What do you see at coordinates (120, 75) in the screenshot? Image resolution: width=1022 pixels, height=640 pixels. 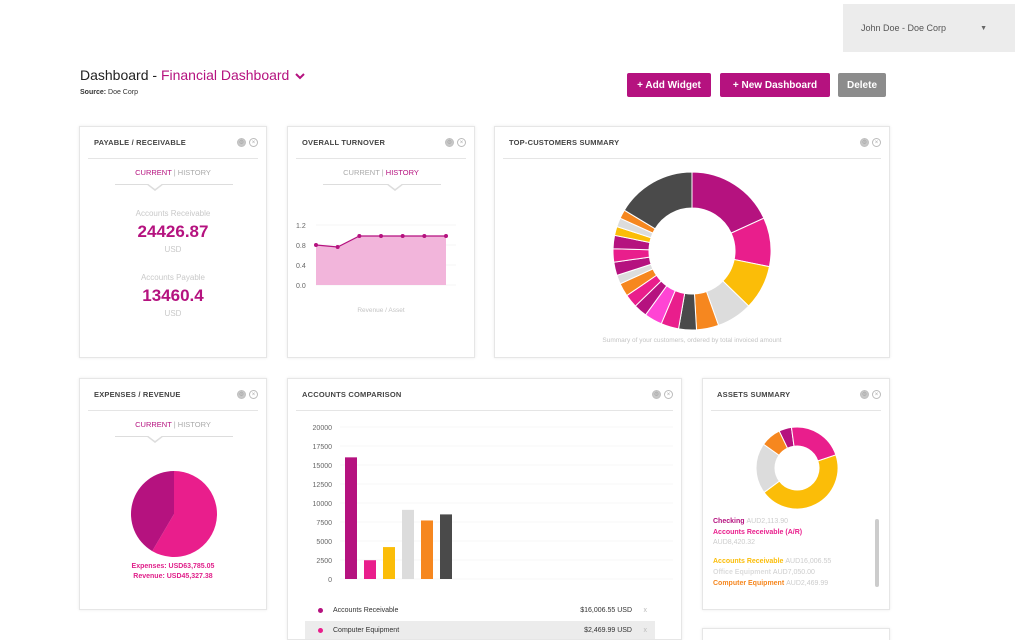 I see `page-title-prefix: Dashboard -` at bounding box center [120, 75].